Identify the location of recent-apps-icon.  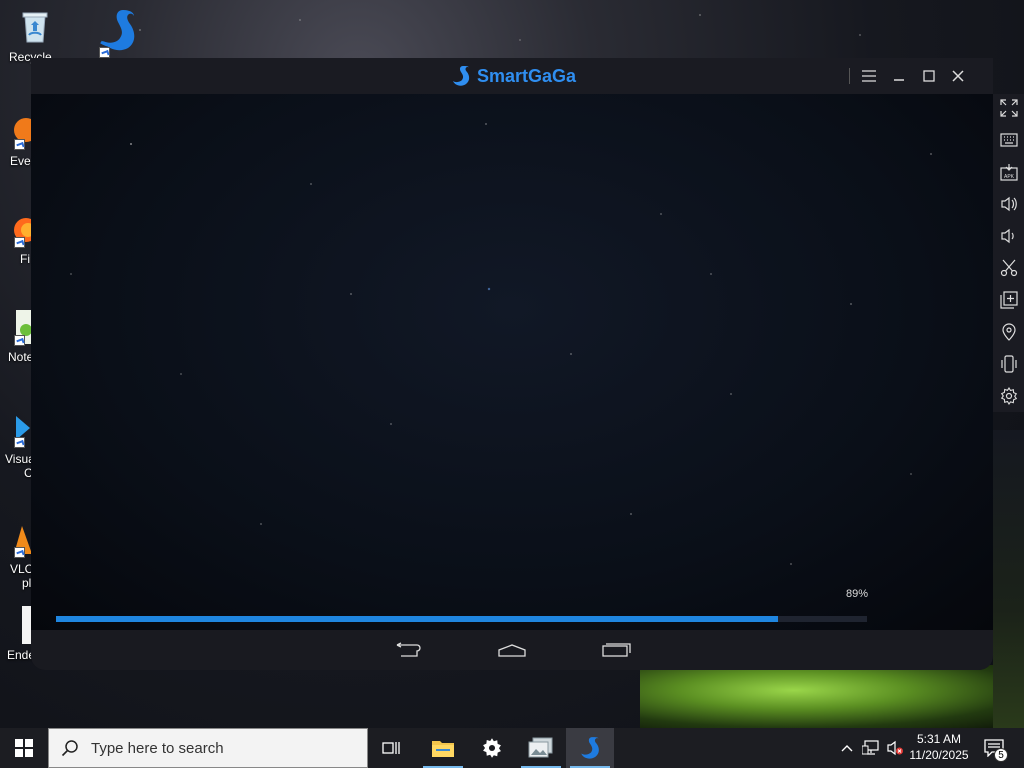
(616, 650).